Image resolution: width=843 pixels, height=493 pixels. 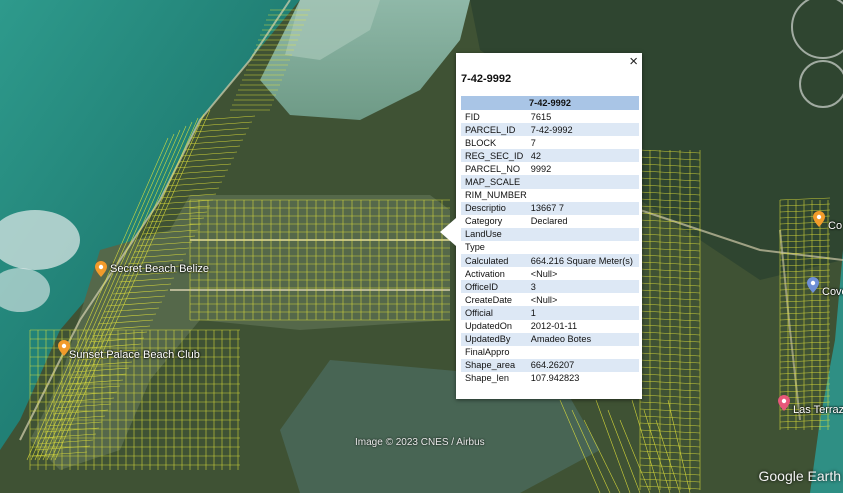 I want to click on table-row: Category Declared, so click(x=550, y=221).